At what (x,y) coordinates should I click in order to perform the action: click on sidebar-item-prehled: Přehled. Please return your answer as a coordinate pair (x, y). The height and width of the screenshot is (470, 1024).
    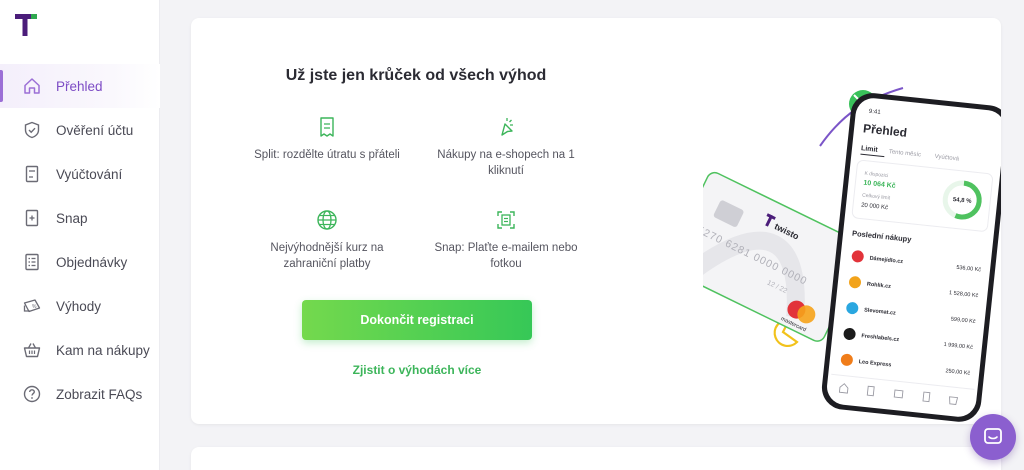
    Looking at the image, I should click on (80, 86).